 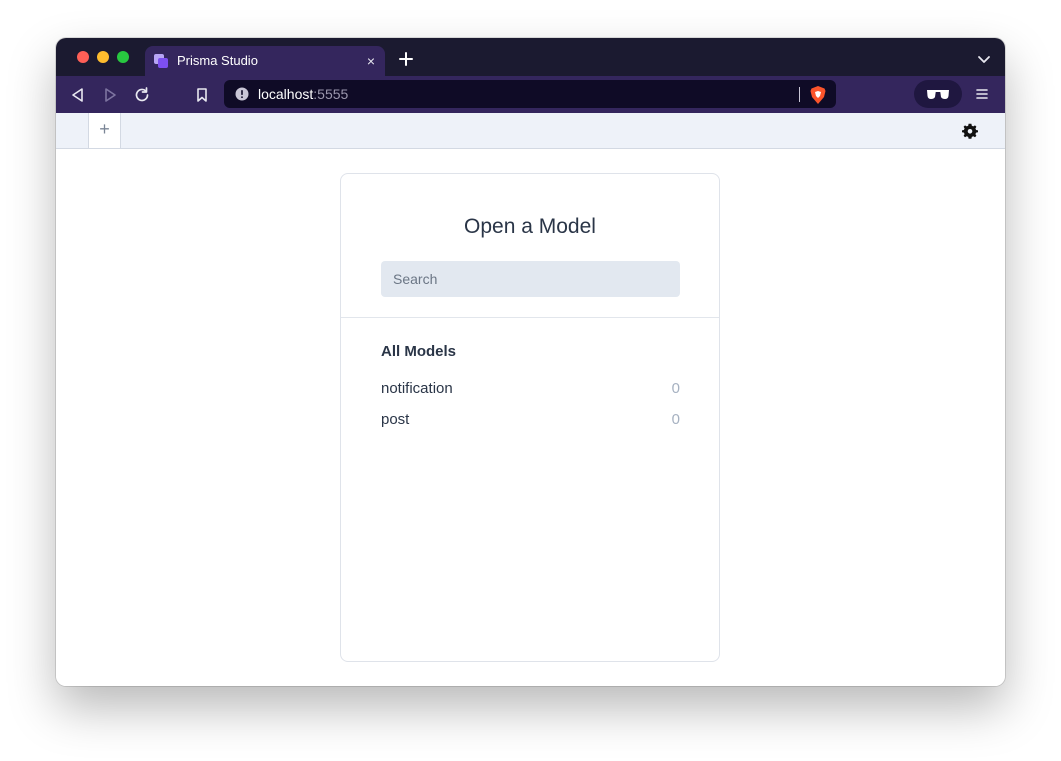 I want to click on all-models-heading: All Models, so click(x=419, y=351).